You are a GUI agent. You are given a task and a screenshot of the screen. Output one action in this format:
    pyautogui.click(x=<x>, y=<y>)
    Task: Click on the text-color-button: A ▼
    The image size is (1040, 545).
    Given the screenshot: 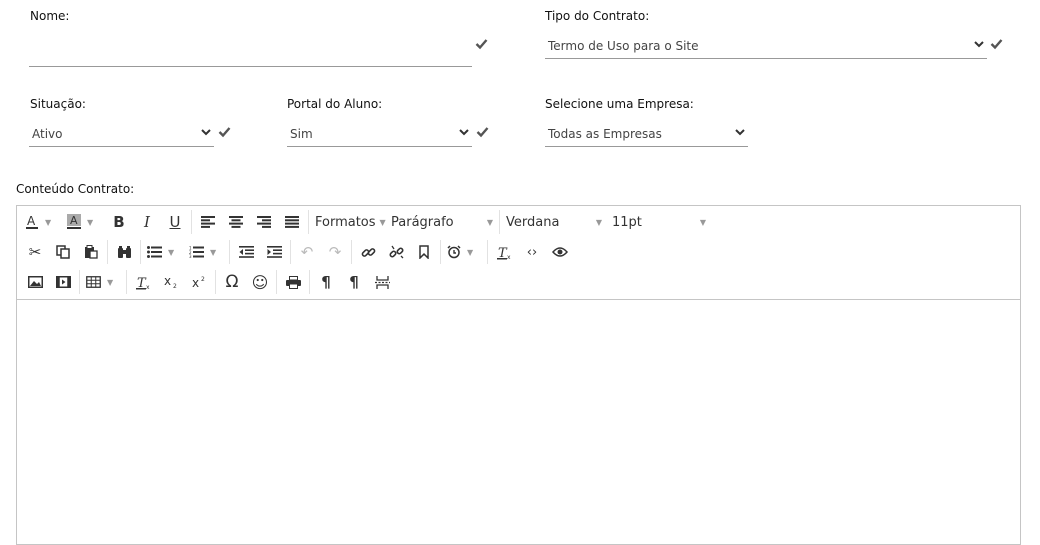 What is the action you would take?
    pyautogui.click(x=42, y=222)
    